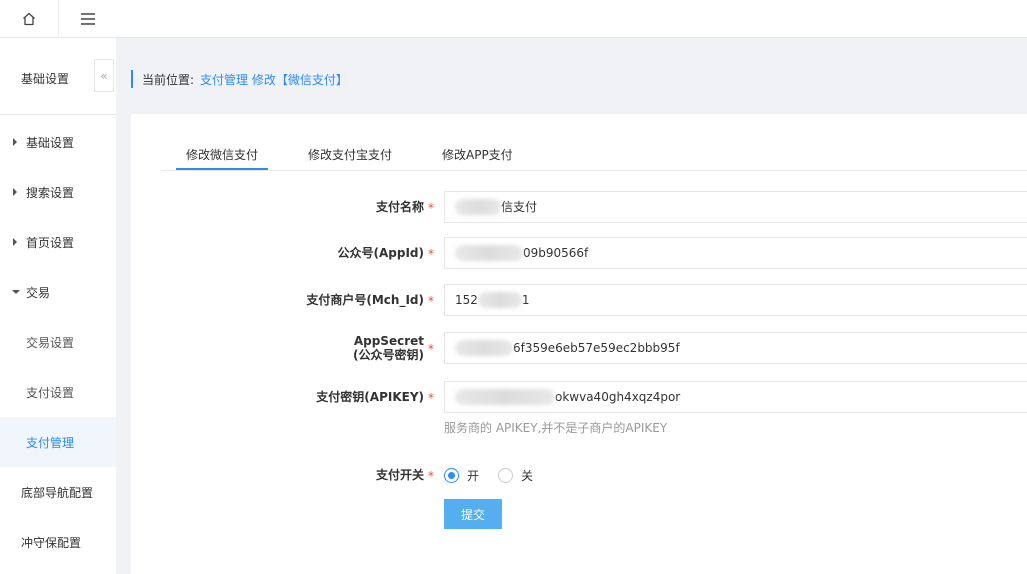  I want to click on sidebar-item-label: 搜索设置, so click(50, 192).